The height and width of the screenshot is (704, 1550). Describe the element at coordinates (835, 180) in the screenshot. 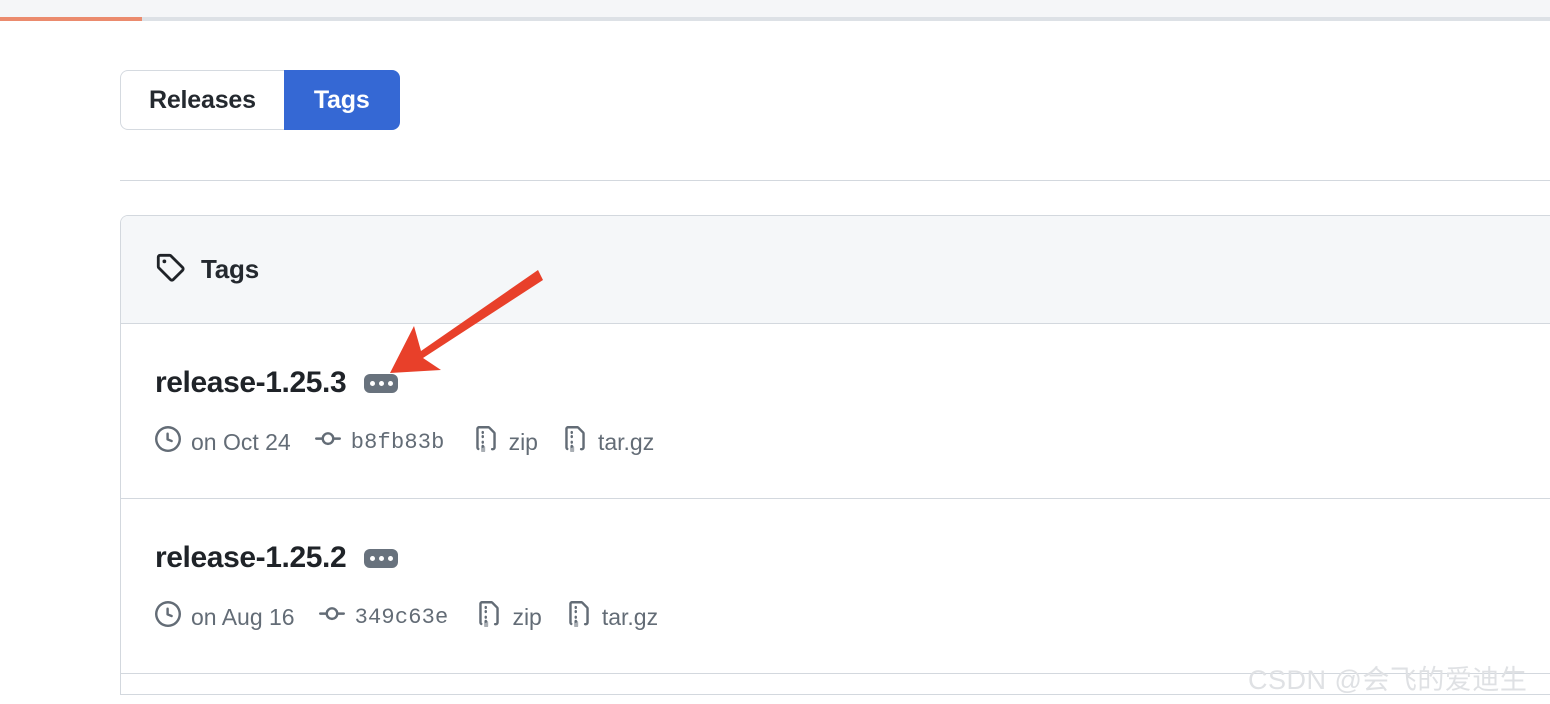

I see `section-divider` at that location.